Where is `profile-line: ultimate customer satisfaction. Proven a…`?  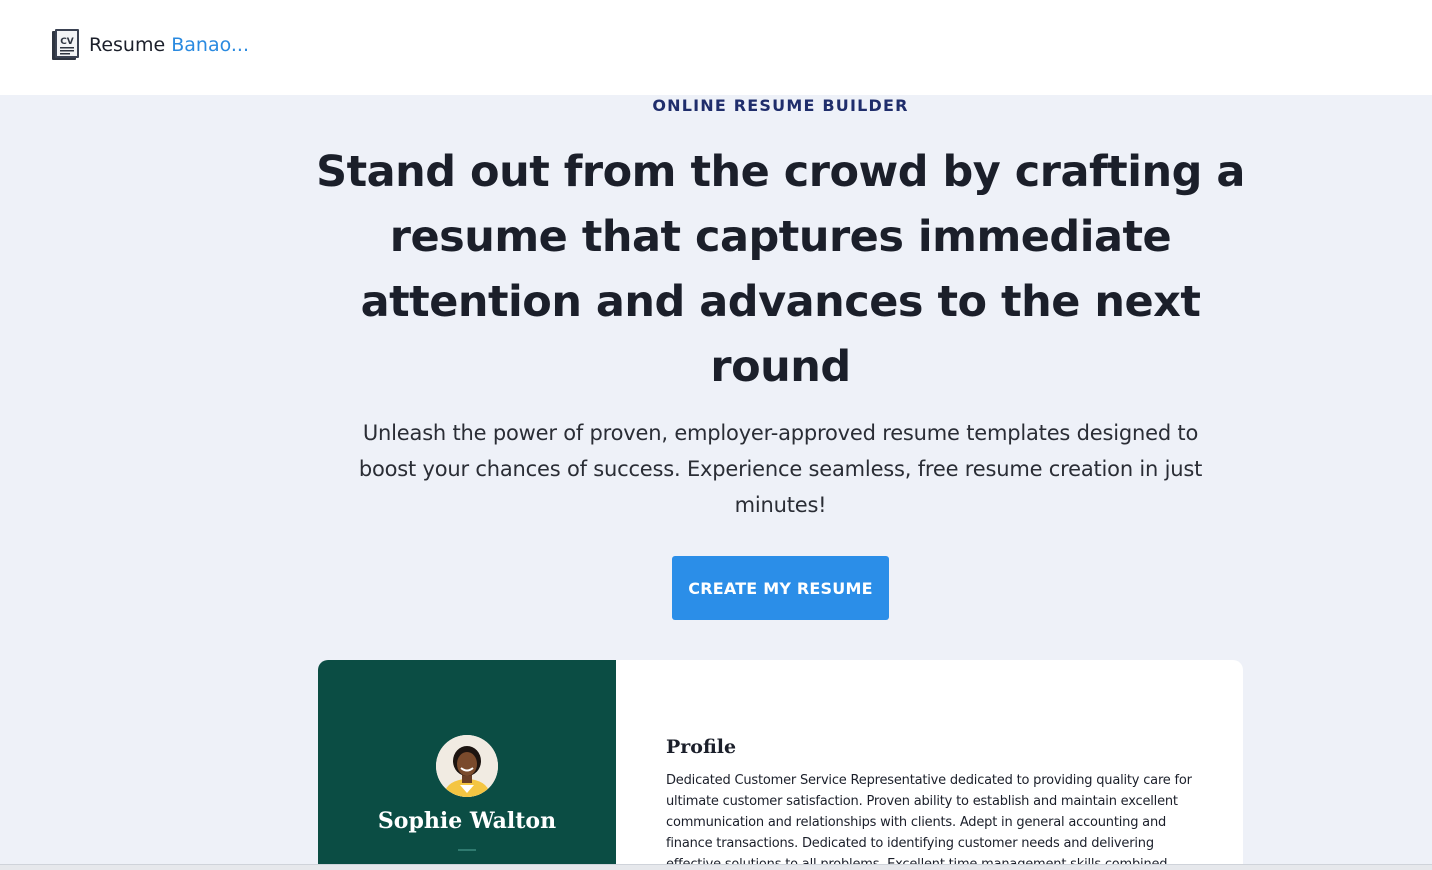
profile-line: ultimate customer satisfaction. Proven a… is located at coordinates (922, 801).